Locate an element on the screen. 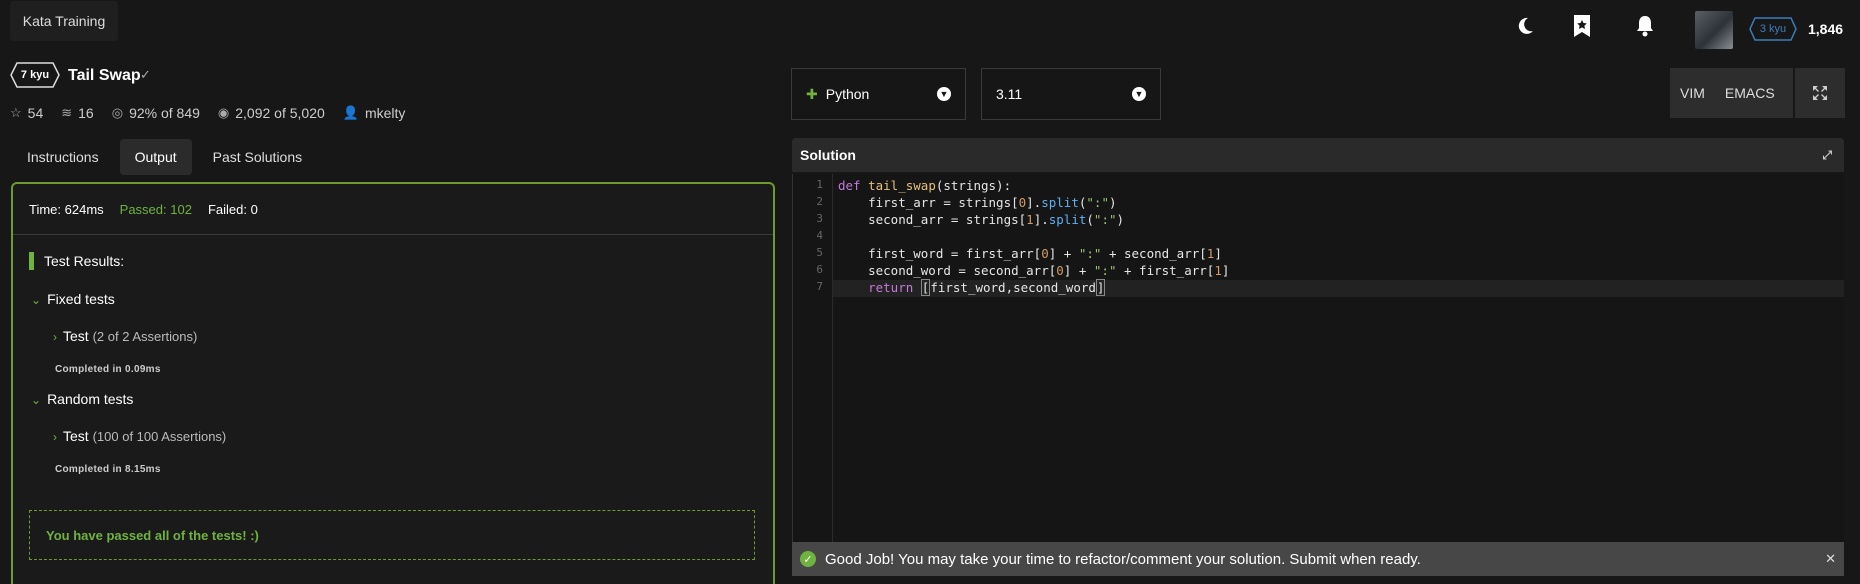  code-line-7: return [first_word,second_word] is located at coordinates (987, 287).